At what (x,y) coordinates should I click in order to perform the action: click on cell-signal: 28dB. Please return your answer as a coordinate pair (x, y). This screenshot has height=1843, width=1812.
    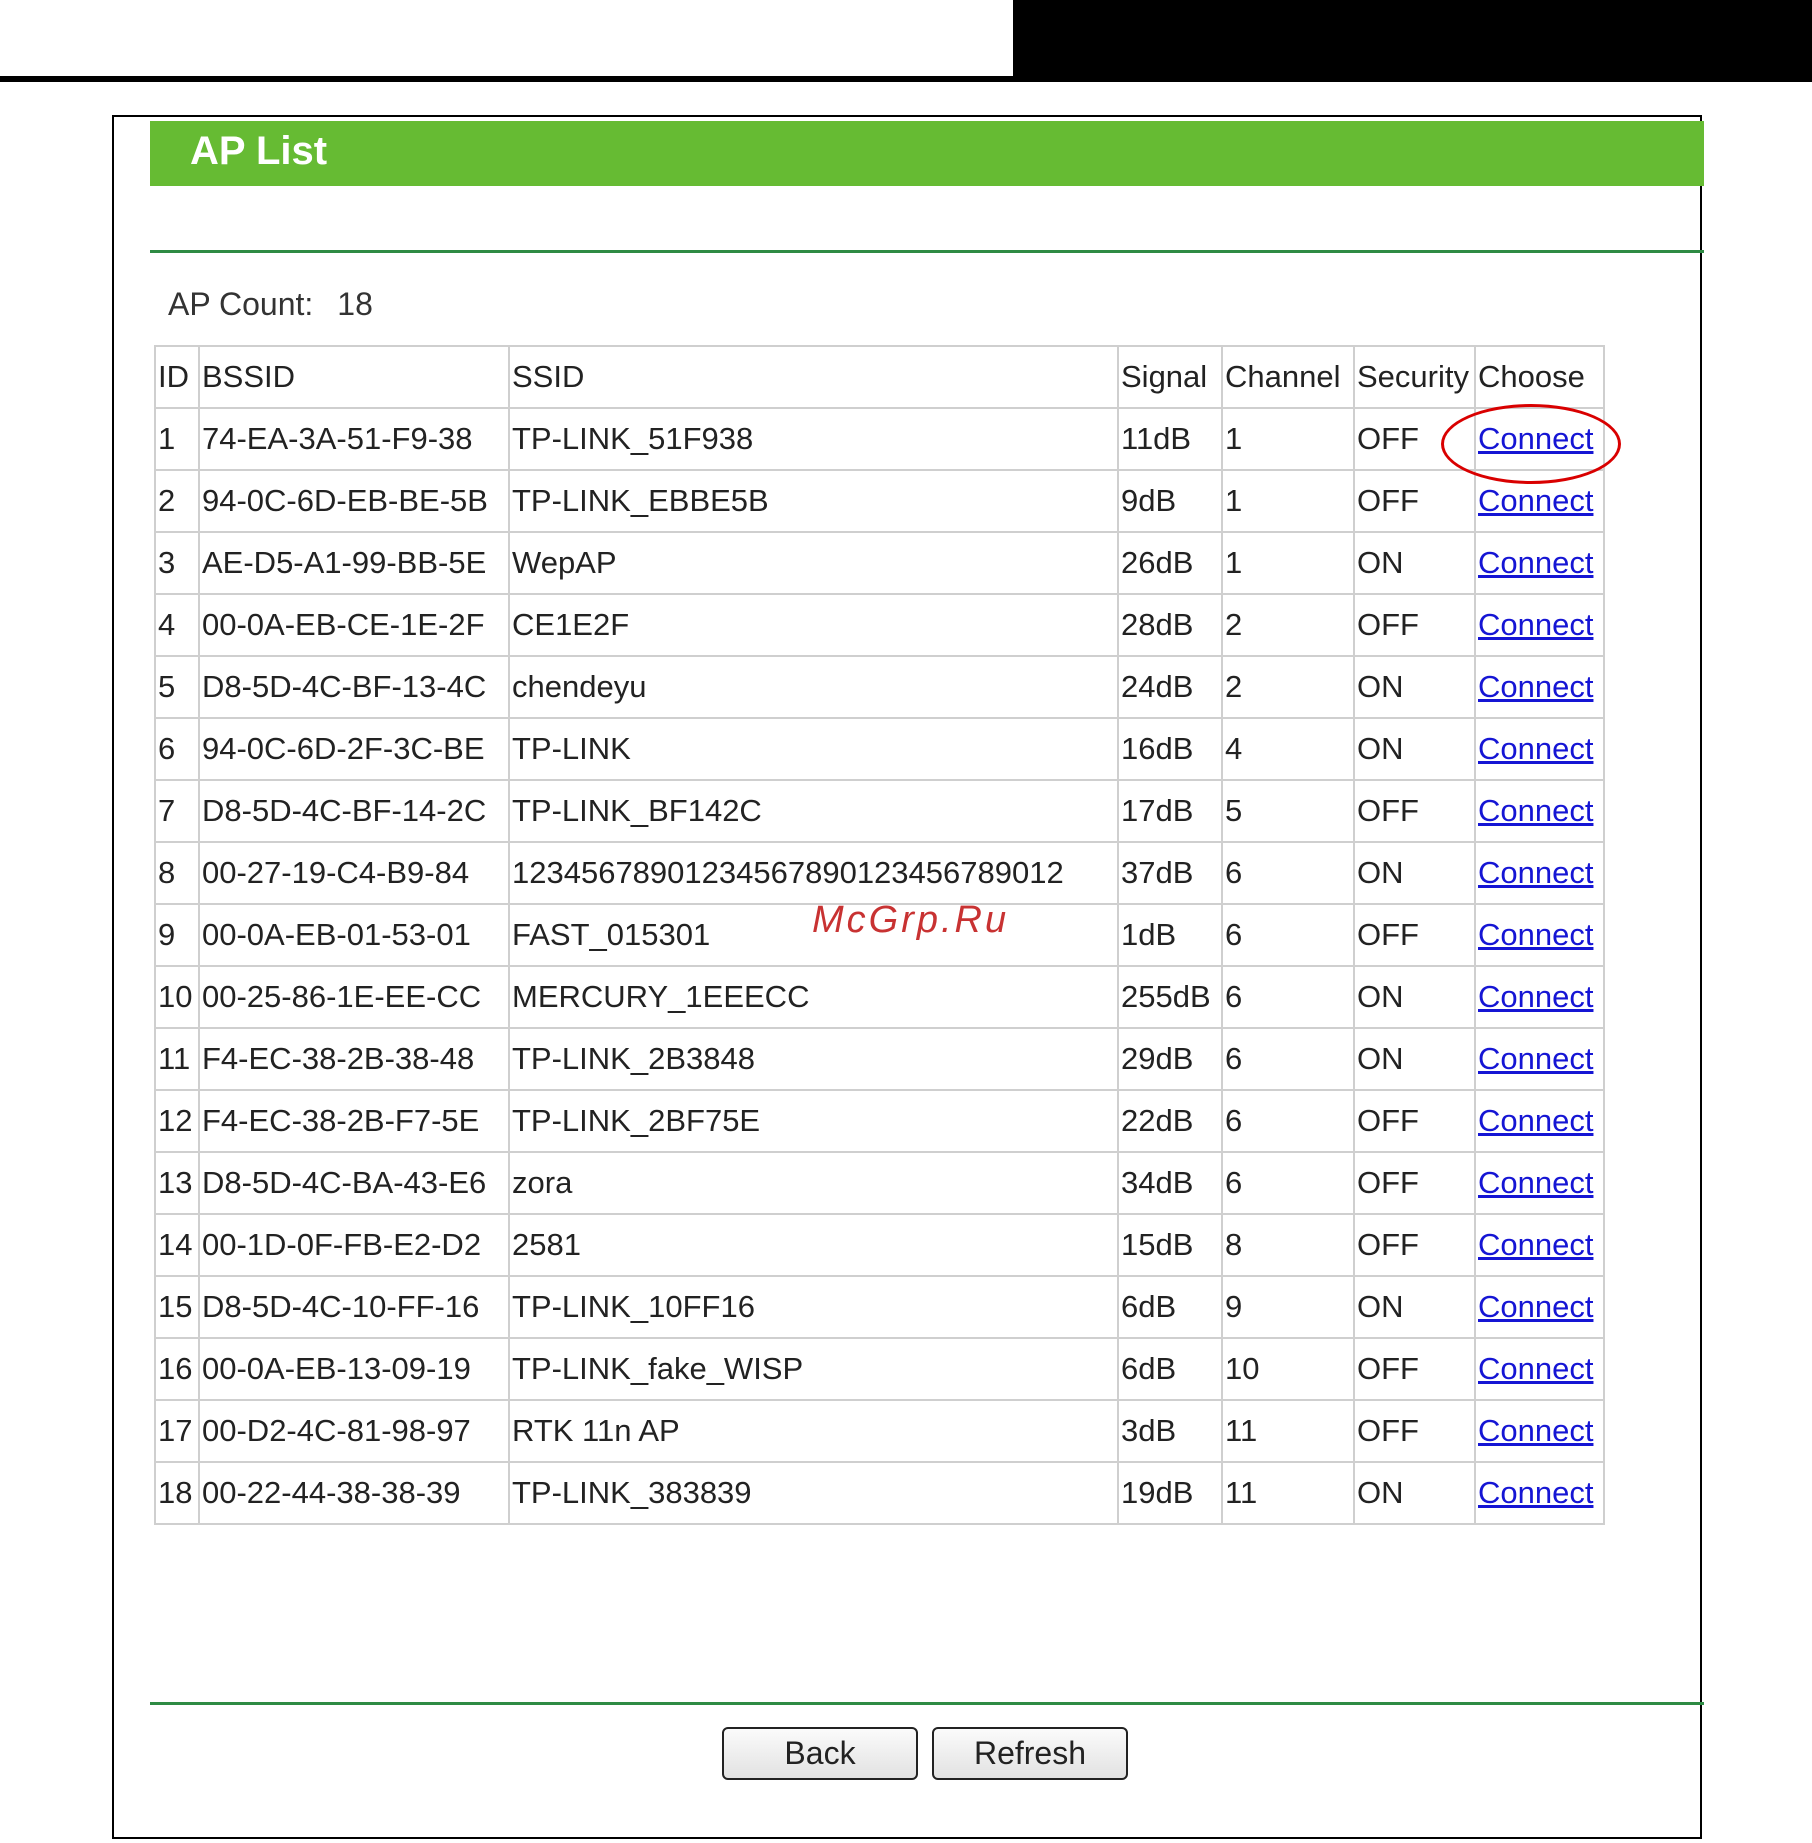
    Looking at the image, I should click on (1170, 625).